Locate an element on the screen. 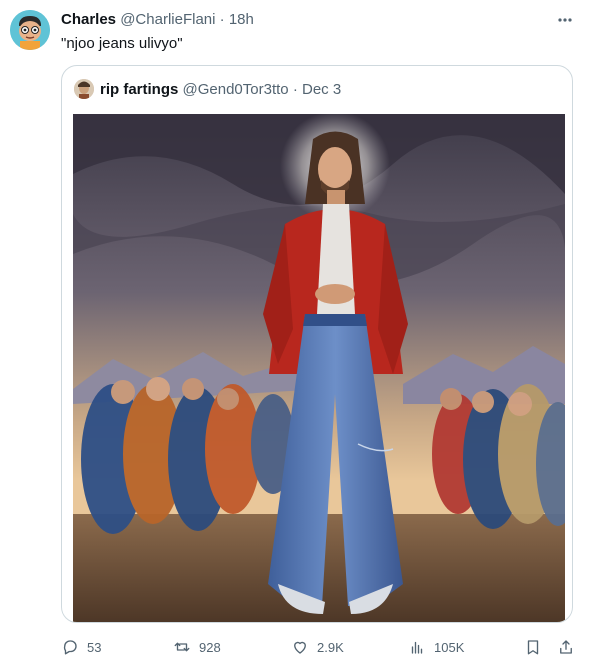 Image resolution: width=598 pixels, height=670 pixels. quoted-author-avatar is located at coordinates (84, 89).